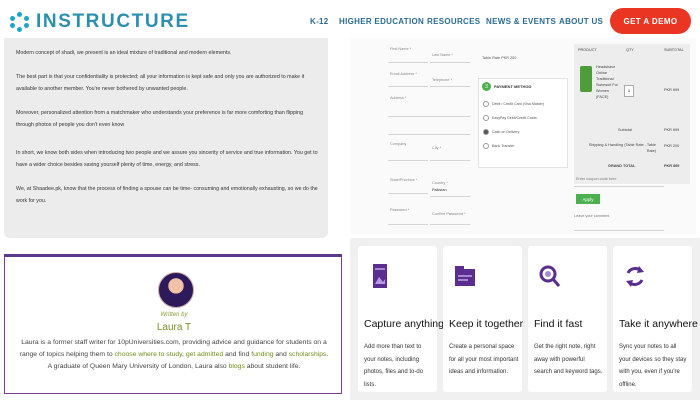 This screenshot has width=700, height=400. What do you see at coordinates (558, 324) in the screenshot?
I see `feature-title: Find it fast` at bounding box center [558, 324].